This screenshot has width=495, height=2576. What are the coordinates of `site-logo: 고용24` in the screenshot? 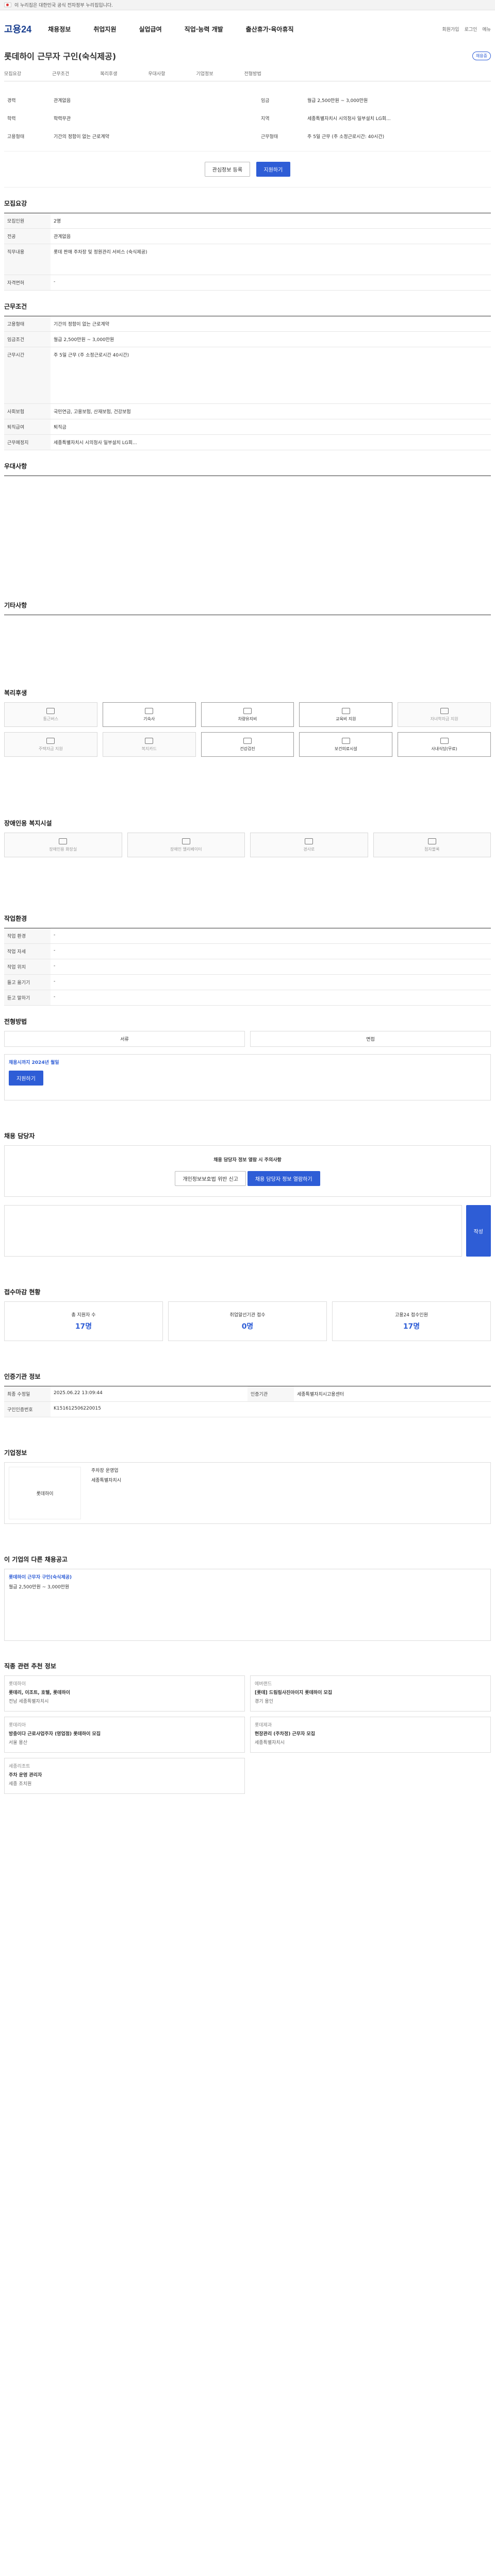 It's located at (17, 29).